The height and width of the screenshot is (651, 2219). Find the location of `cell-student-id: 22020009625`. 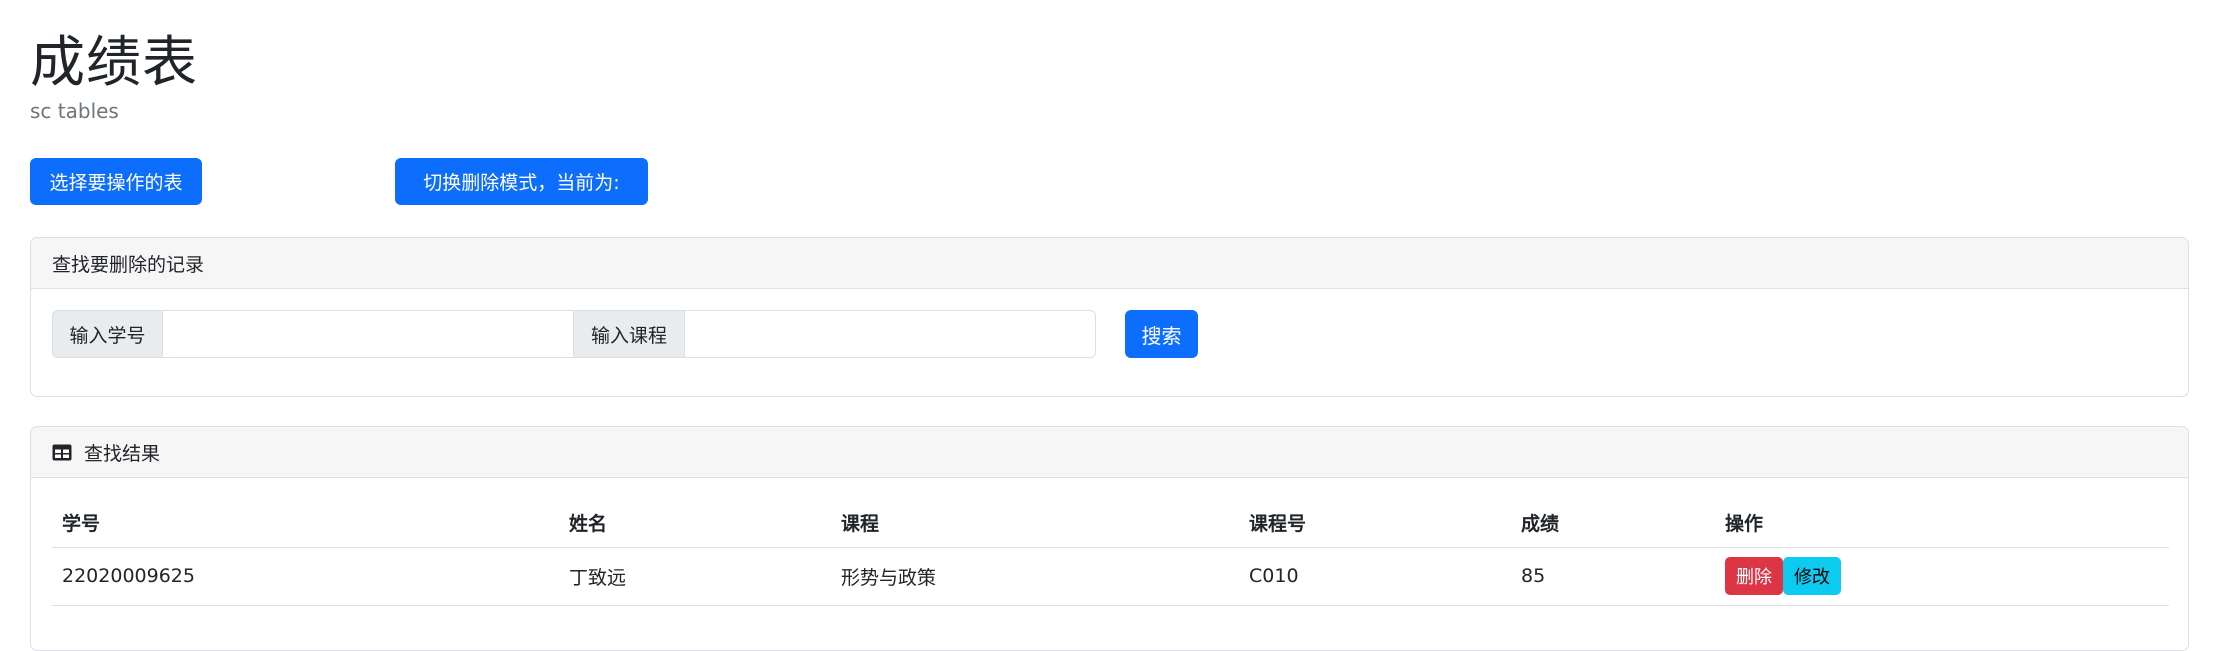

cell-student-id: 22020009625 is located at coordinates (305, 576).